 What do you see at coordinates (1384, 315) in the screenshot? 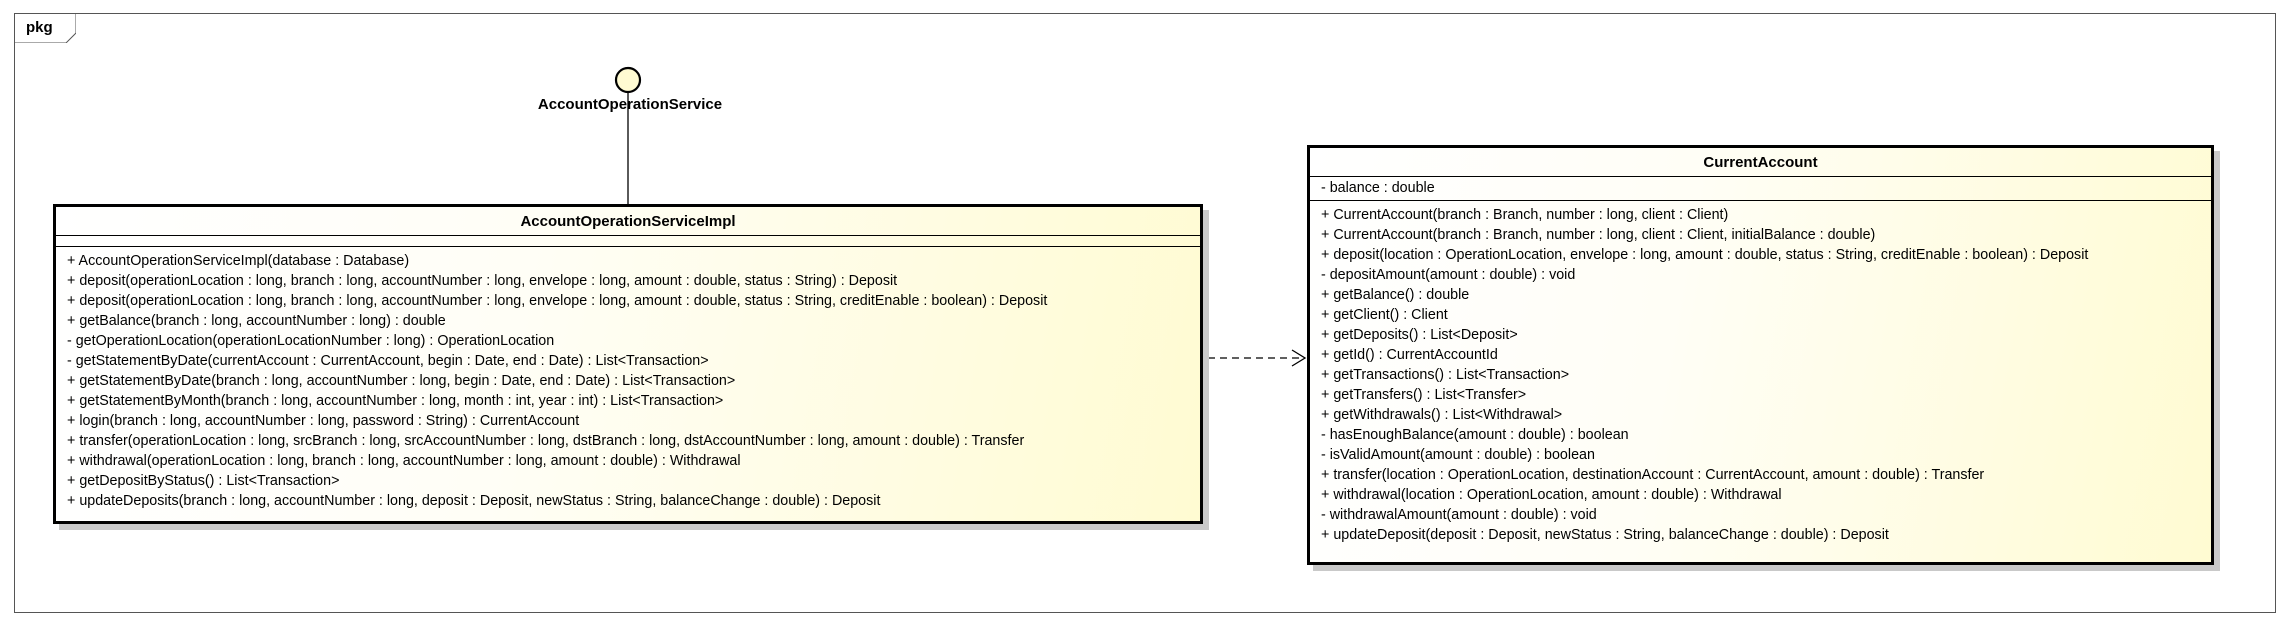
I see `operation-item: + getClient() : Client` at bounding box center [1384, 315].